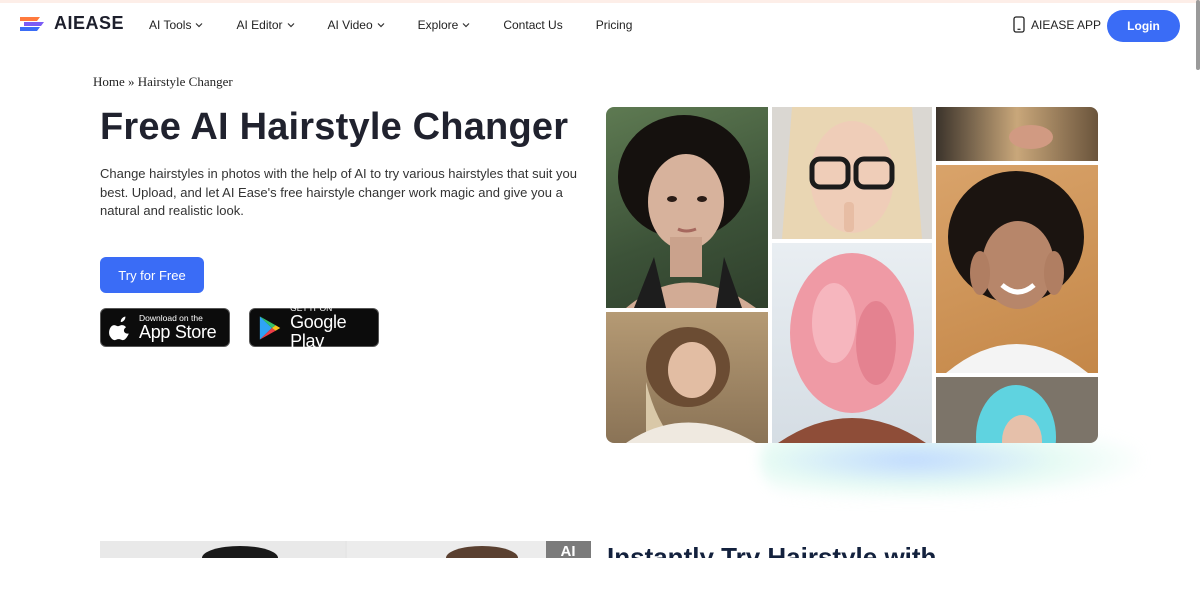  What do you see at coordinates (178, 331) in the screenshot?
I see `appstore-big-text: App Store` at bounding box center [178, 331].